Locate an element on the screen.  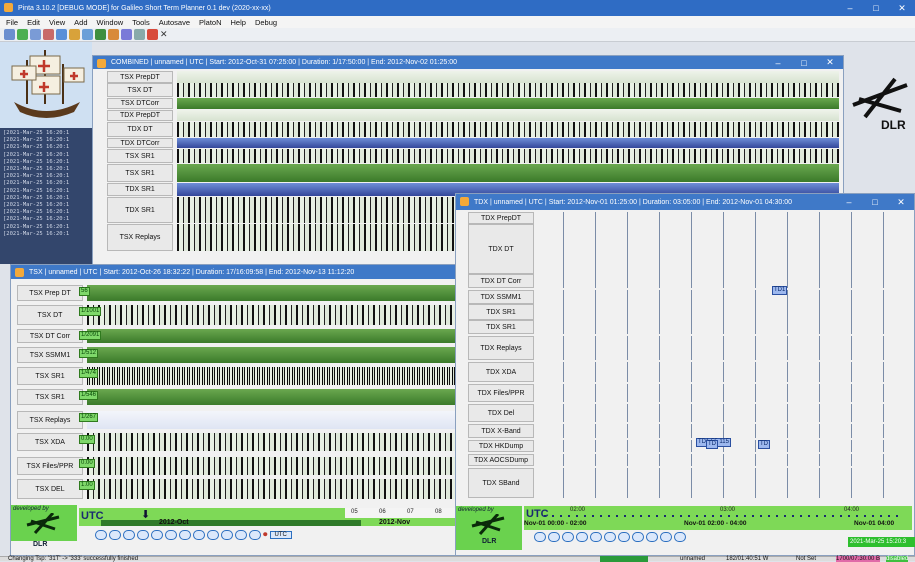
copy-icon is located at coordinates (61, 34).